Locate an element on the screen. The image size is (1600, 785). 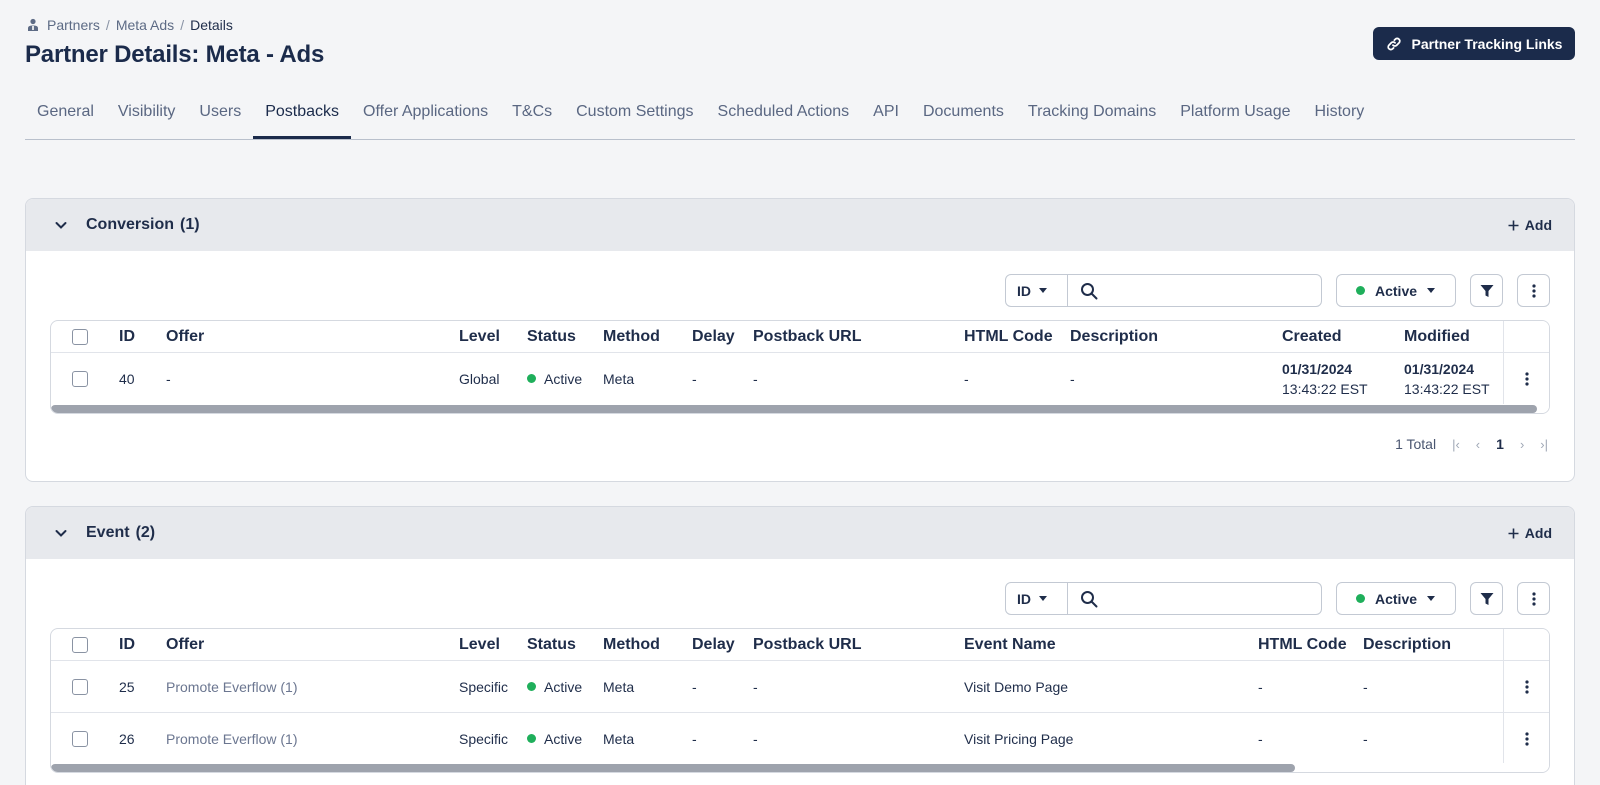
tab-history: History is located at coordinates (1340, 115).